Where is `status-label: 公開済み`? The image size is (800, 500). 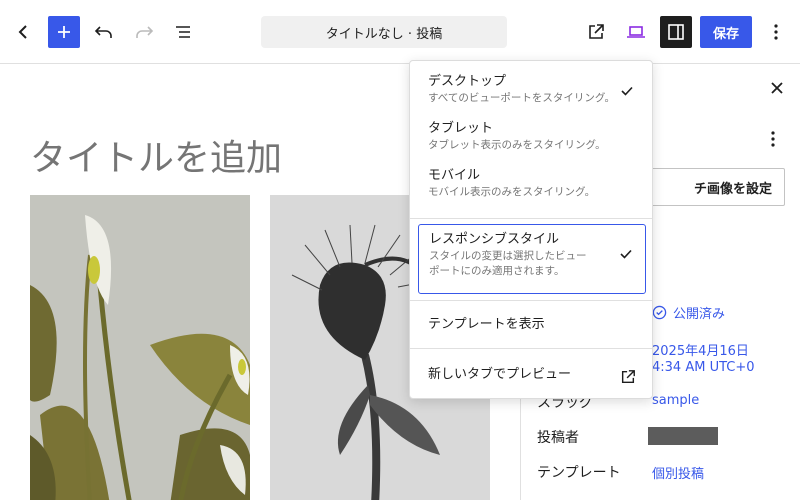 status-label: 公開済み is located at coordinates (699, 314).